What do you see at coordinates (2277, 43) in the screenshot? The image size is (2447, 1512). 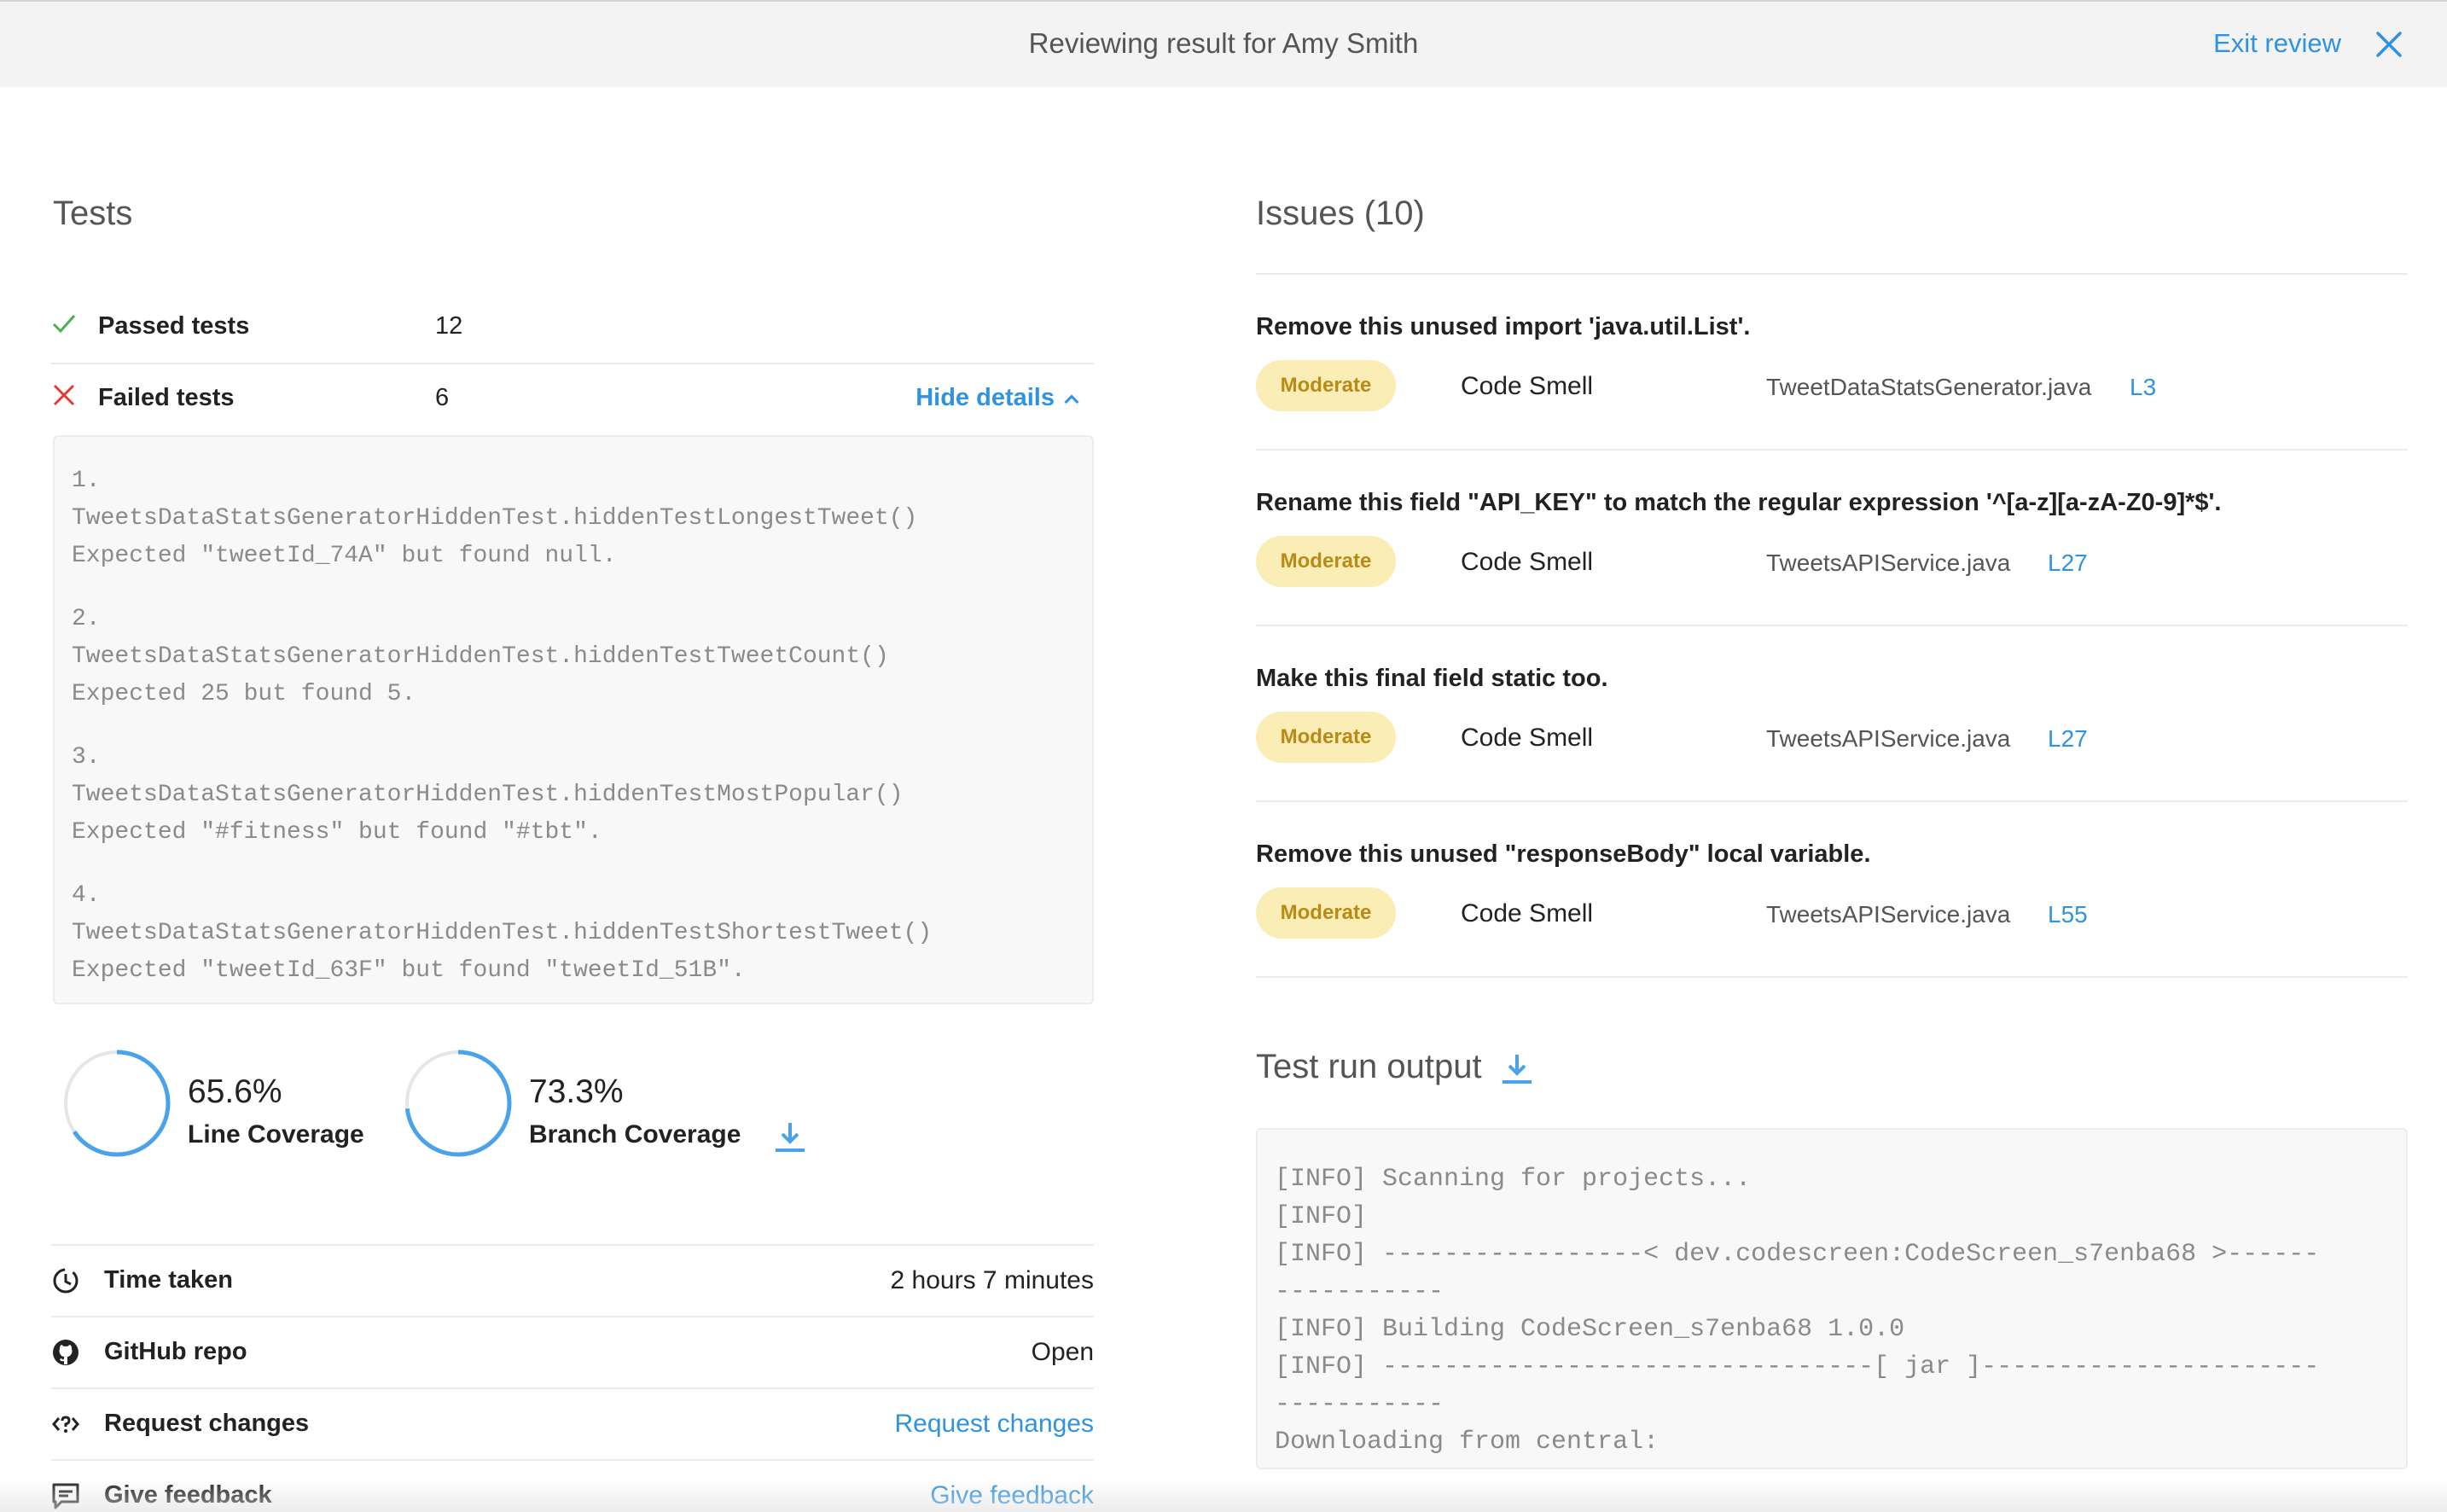 I see `exit-review-link: Exit review` at bounding box center [2277, 43].